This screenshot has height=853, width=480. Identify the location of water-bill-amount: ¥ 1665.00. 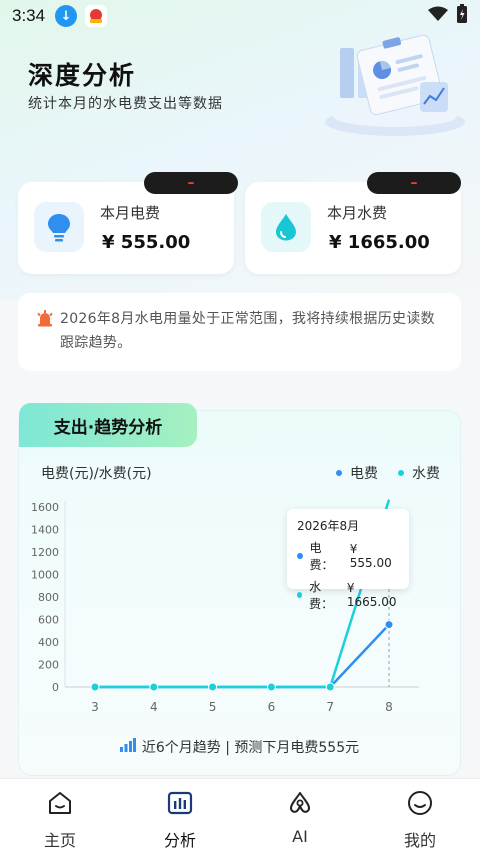
(379, 242).